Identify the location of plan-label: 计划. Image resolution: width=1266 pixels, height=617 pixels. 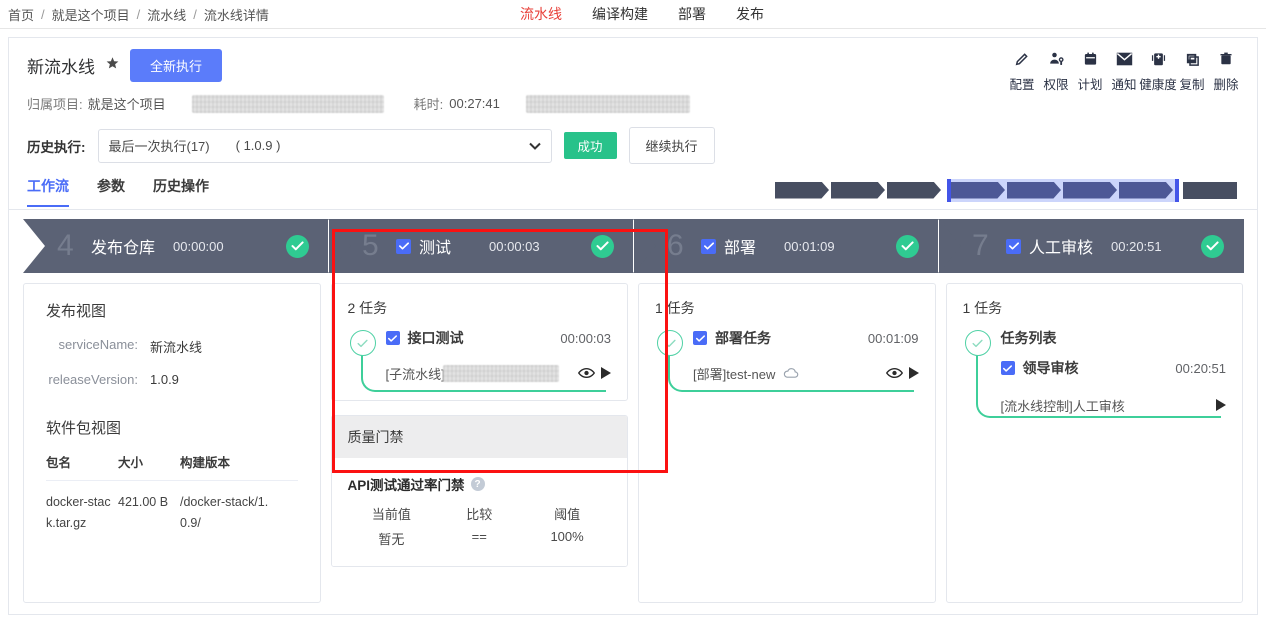
(1090, 85).